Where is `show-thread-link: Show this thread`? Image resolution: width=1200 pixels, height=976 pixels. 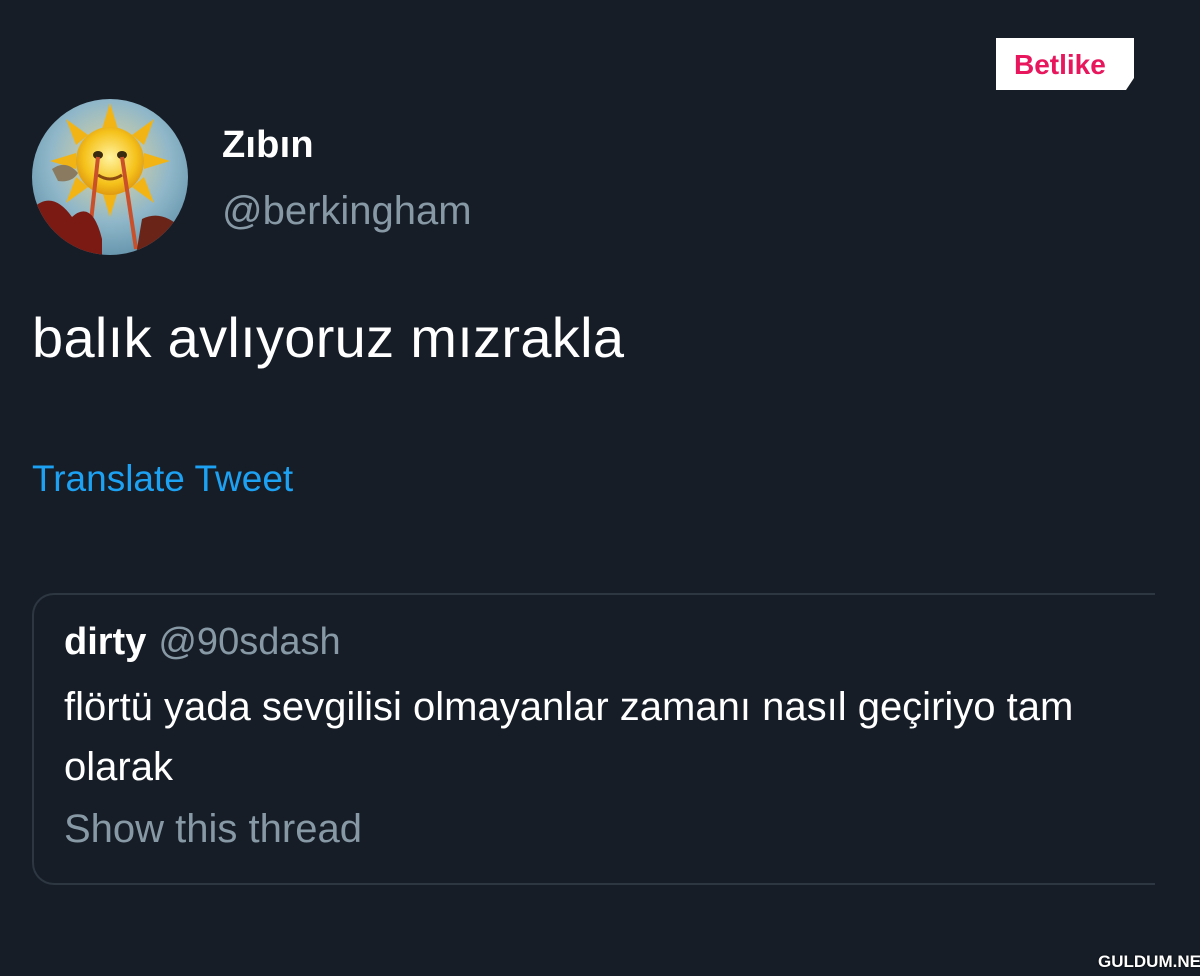
show-thread-link: Show this thread is located at coordinates (213, 829).